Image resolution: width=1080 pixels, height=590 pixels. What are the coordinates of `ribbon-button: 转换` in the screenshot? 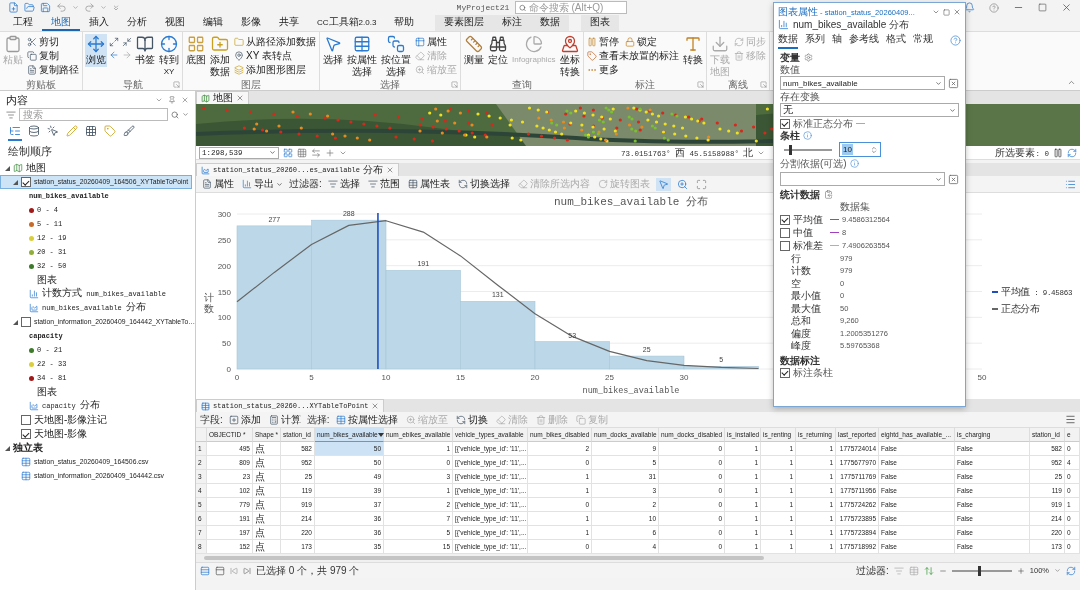 It's located at (692, 50).